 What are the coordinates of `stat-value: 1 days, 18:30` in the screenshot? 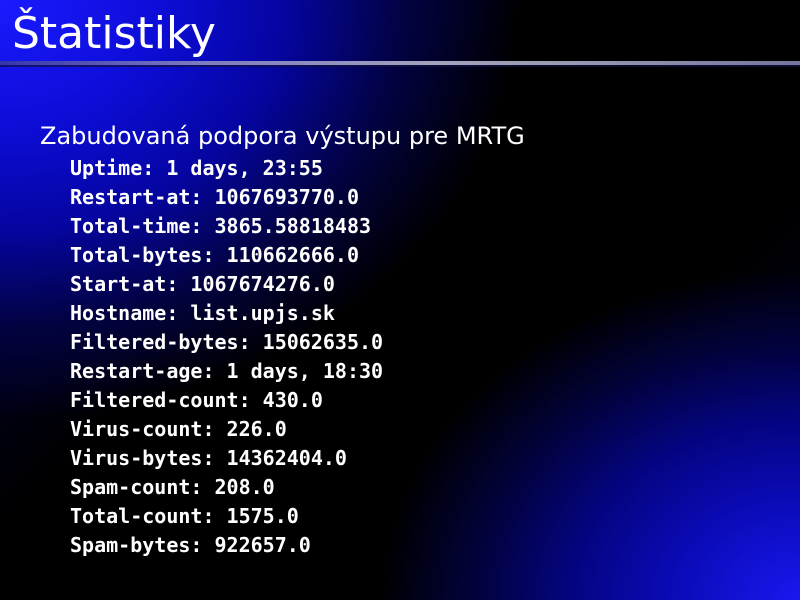 It's located at (305, 371).